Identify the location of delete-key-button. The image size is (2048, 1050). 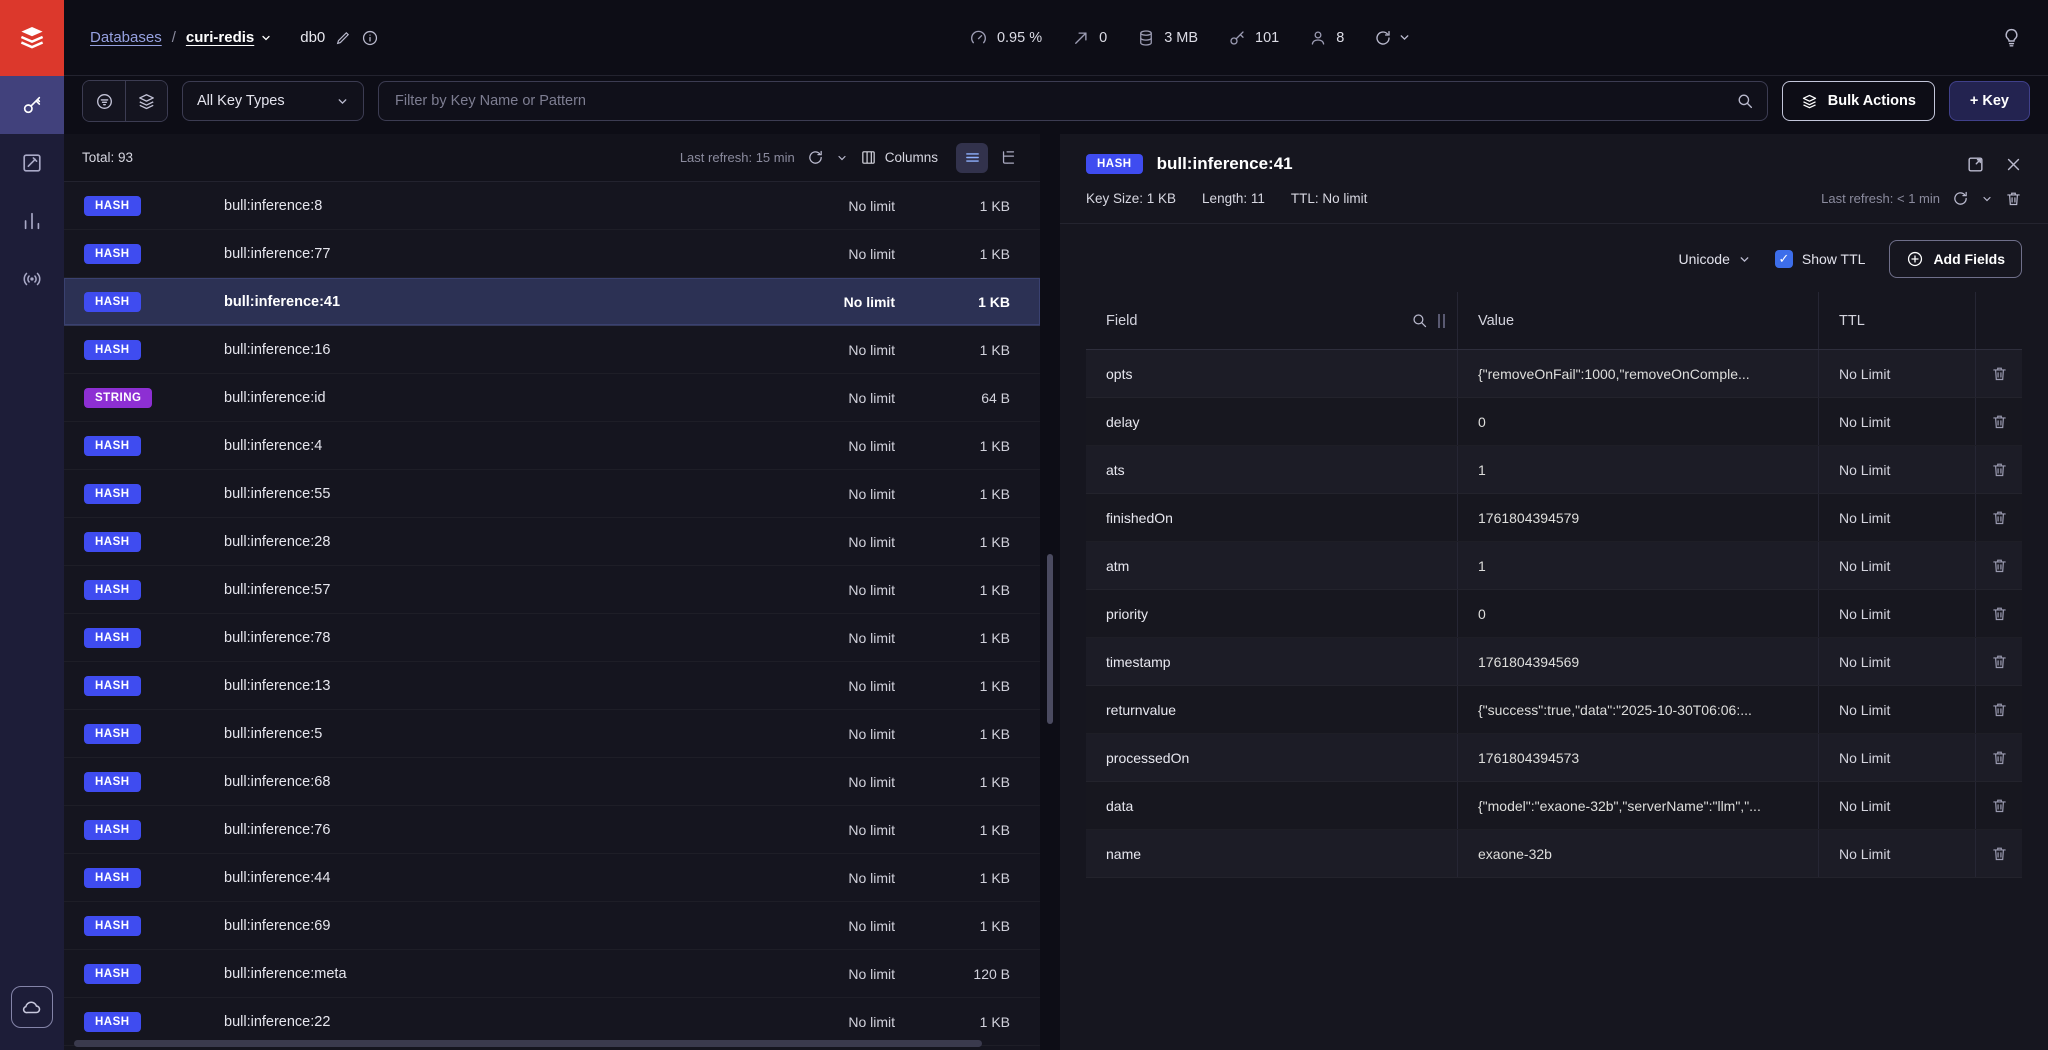
(2013, 198).